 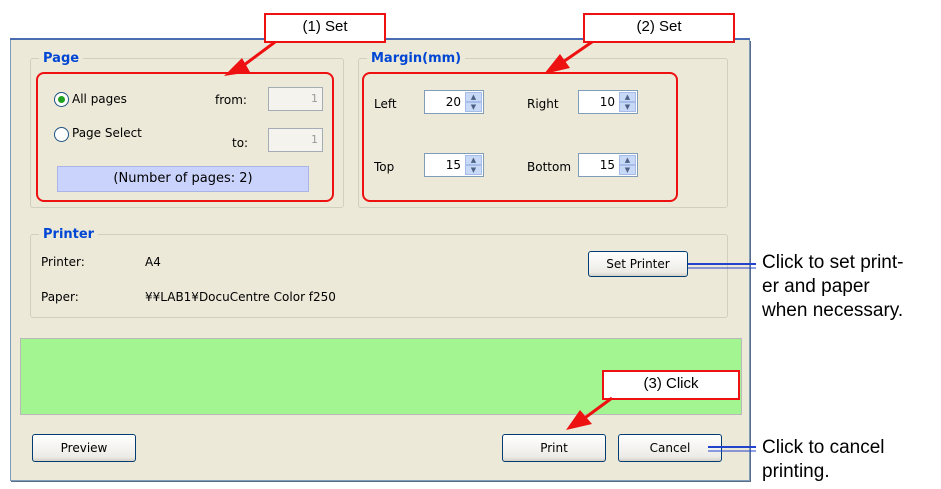 What do you see at coordinates (823, 447) in the screenshot?
I see `annotation-line: Click to cancel` at bounding box center [823, 447].